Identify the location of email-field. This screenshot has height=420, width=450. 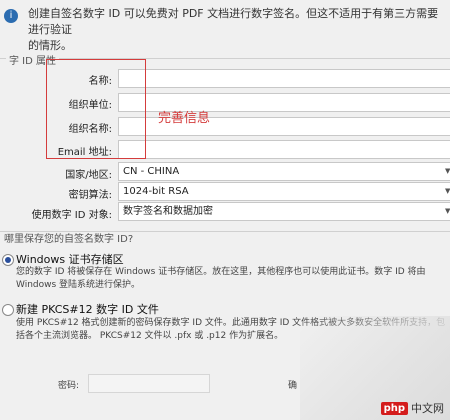
(284, 149).